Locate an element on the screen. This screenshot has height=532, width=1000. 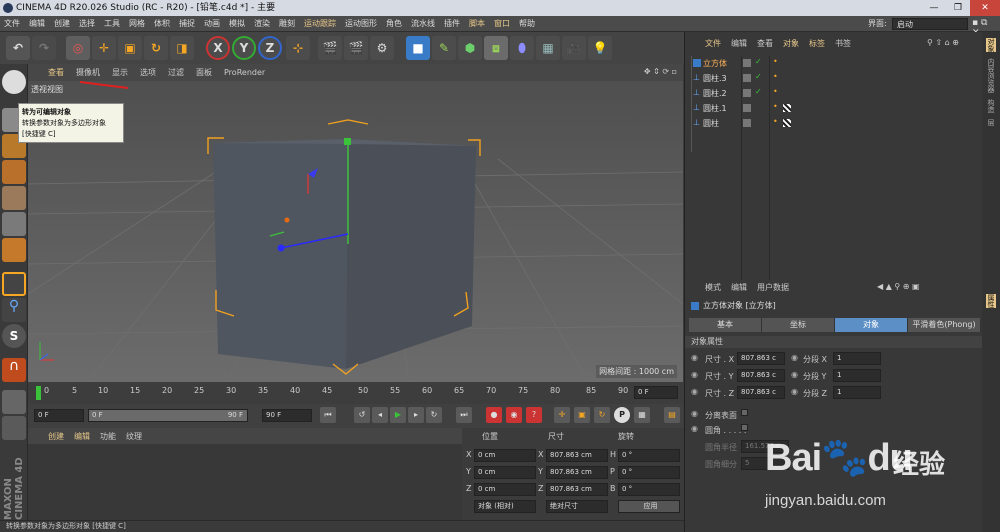
axis-mode-icon is located at coordinates (14, 284).